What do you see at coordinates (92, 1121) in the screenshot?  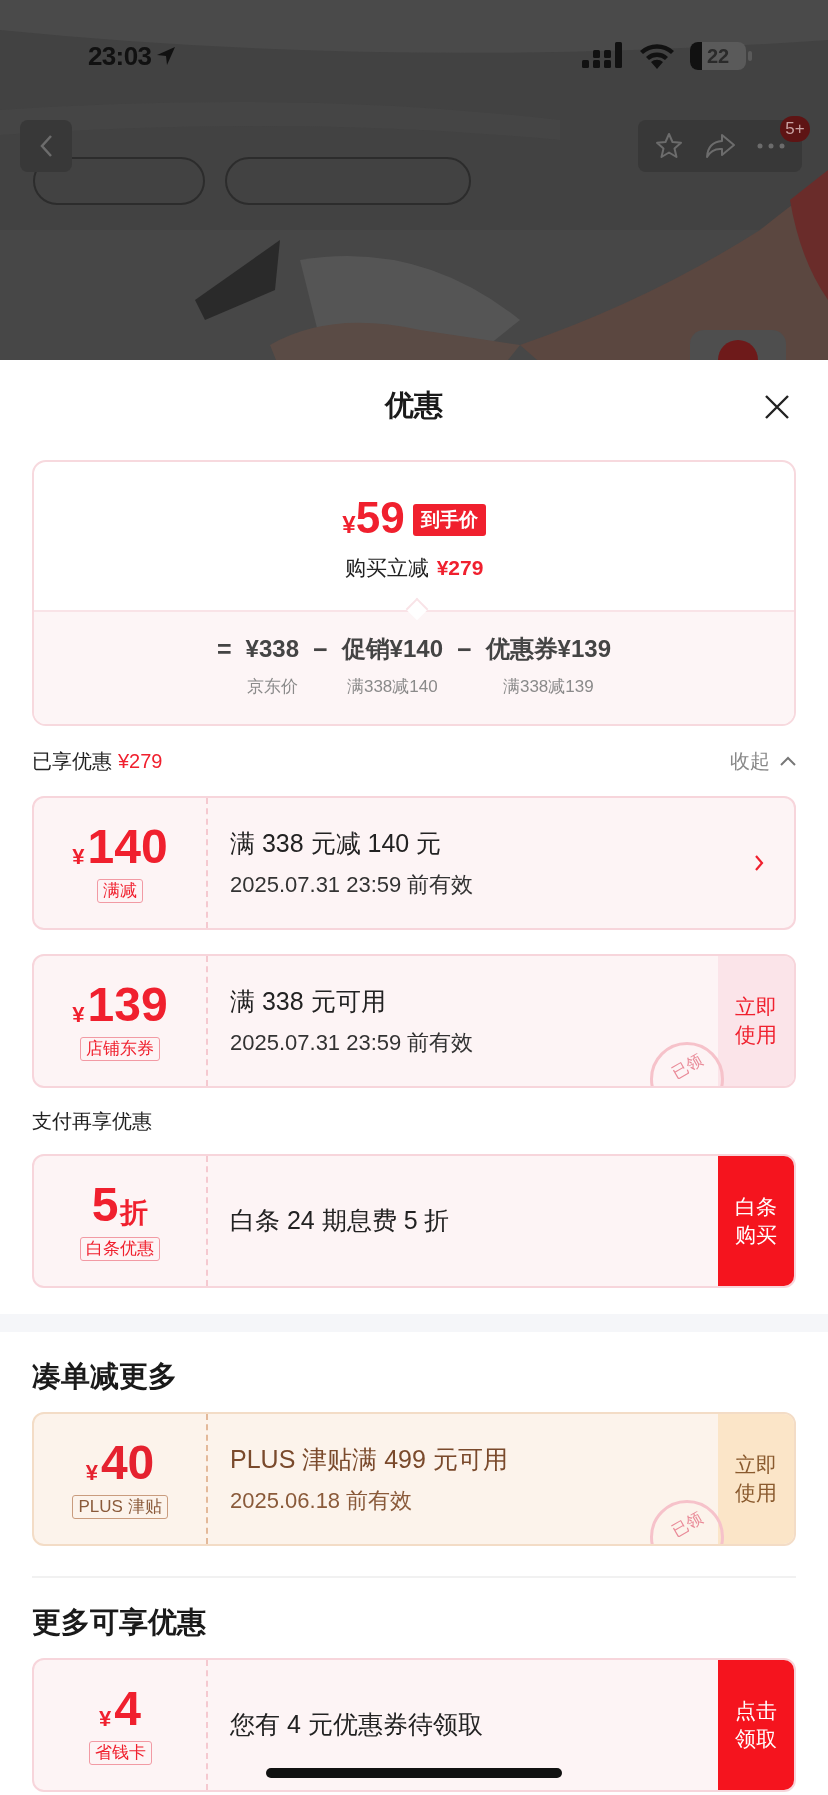 I see `section-heading: 支付再享优惠` at bounding box center [92, 1121].